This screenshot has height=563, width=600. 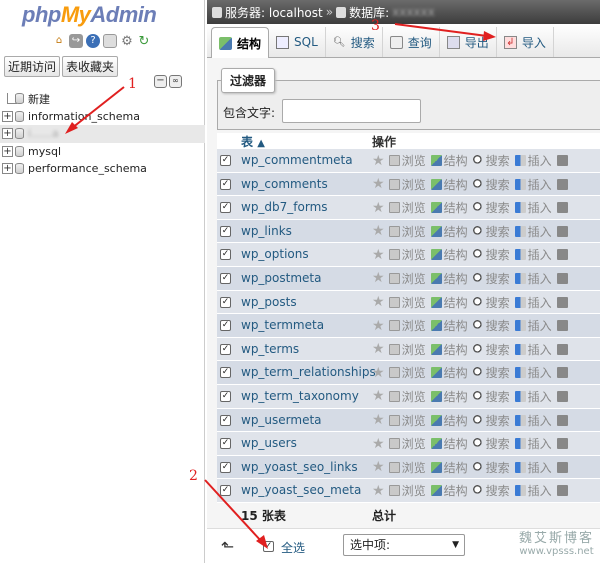 I want to click on table-name-link: wp_options, so click(x=275, y=254).